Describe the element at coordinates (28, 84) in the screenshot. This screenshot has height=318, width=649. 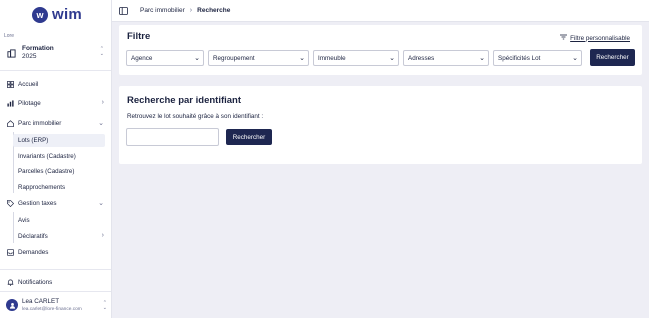
I see `sidebar-item-label: Accueil` at that location.